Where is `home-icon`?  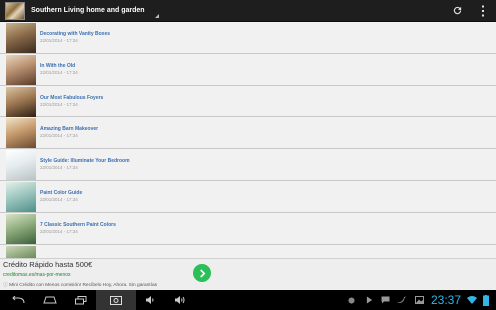
home-icon is located at coordinates (50, 300).